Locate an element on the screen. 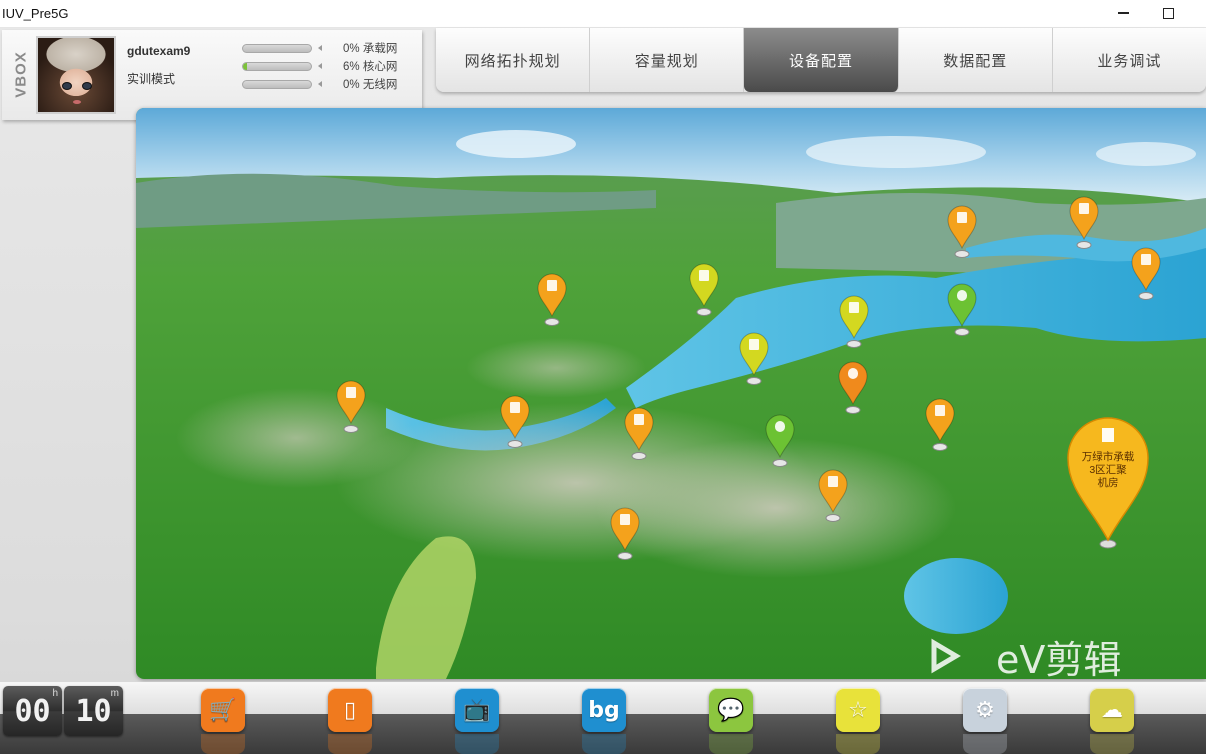  settings-reflection is located at coordinates (985, 744).